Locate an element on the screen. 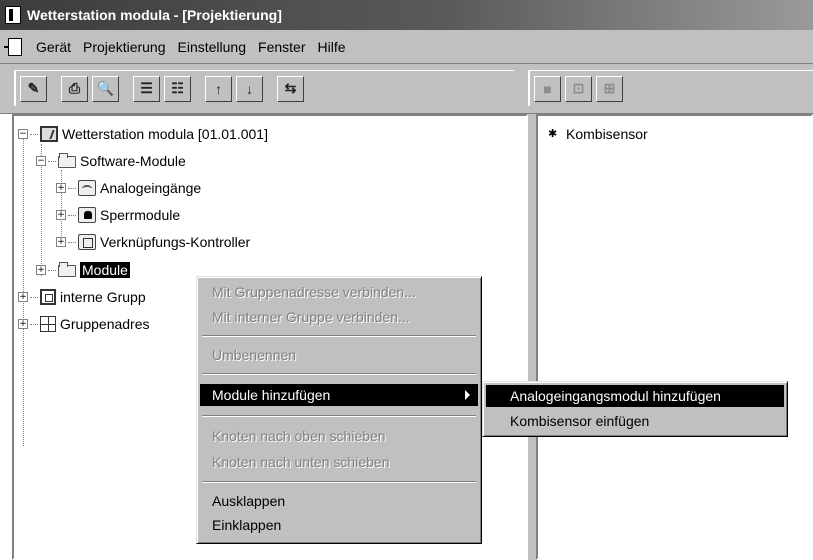 The image size is (813, 560). list-item-kombisensor: ✱ Kombisensor is located at coordinates (598, 134).